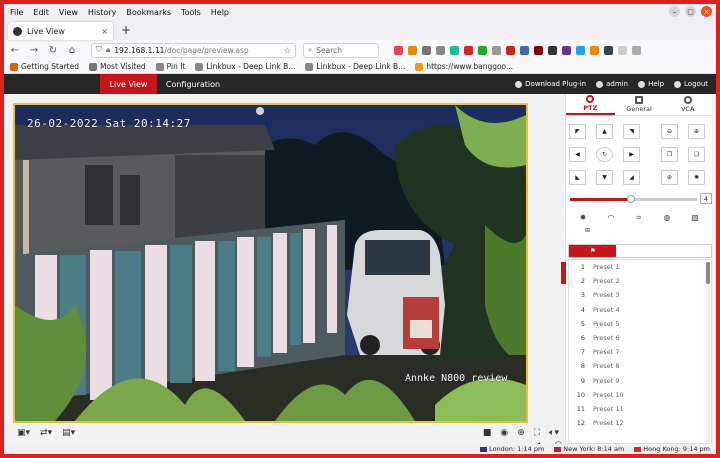  I want to click on forward-icon: →, so click(34, 50).